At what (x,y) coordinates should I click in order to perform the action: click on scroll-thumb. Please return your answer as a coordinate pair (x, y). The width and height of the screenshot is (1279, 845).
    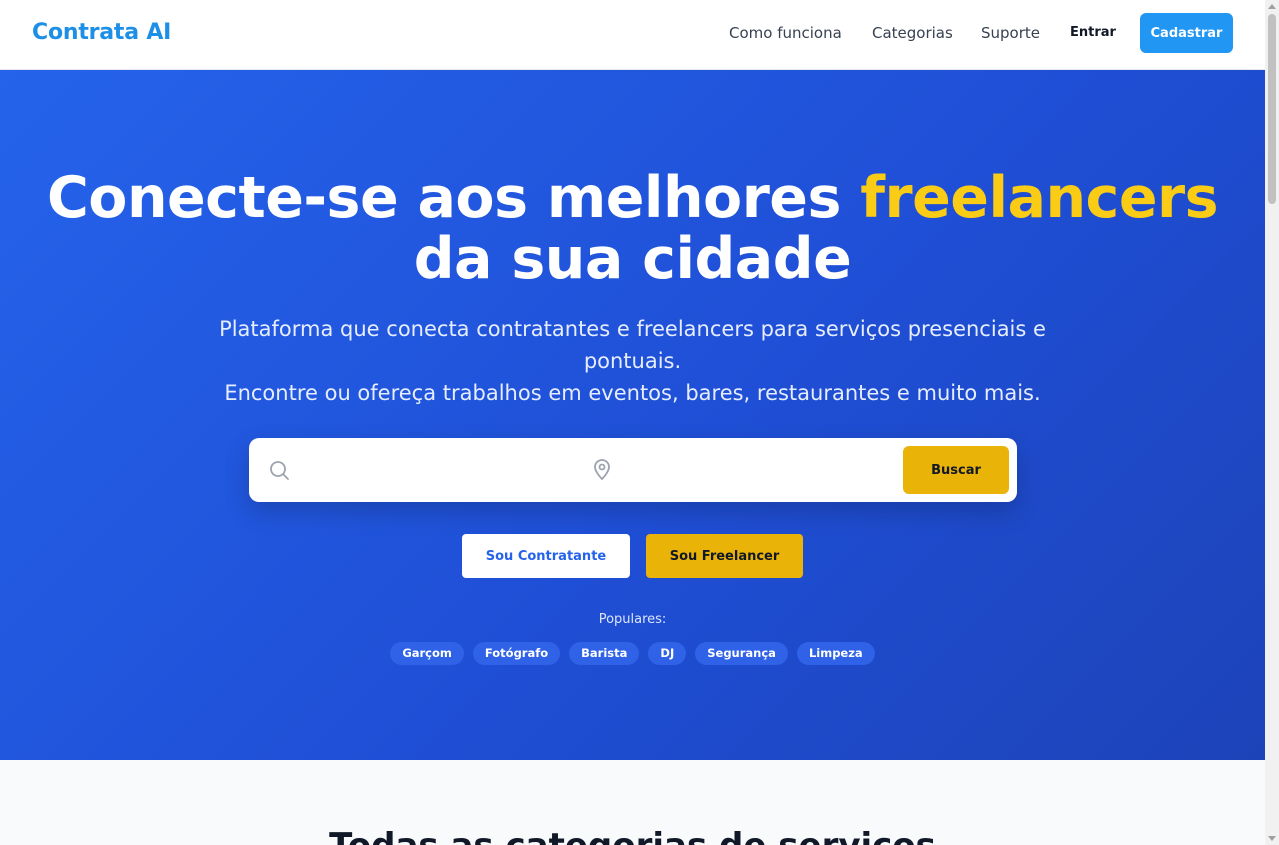
    Looking at the image, I should click on (1272, 109).